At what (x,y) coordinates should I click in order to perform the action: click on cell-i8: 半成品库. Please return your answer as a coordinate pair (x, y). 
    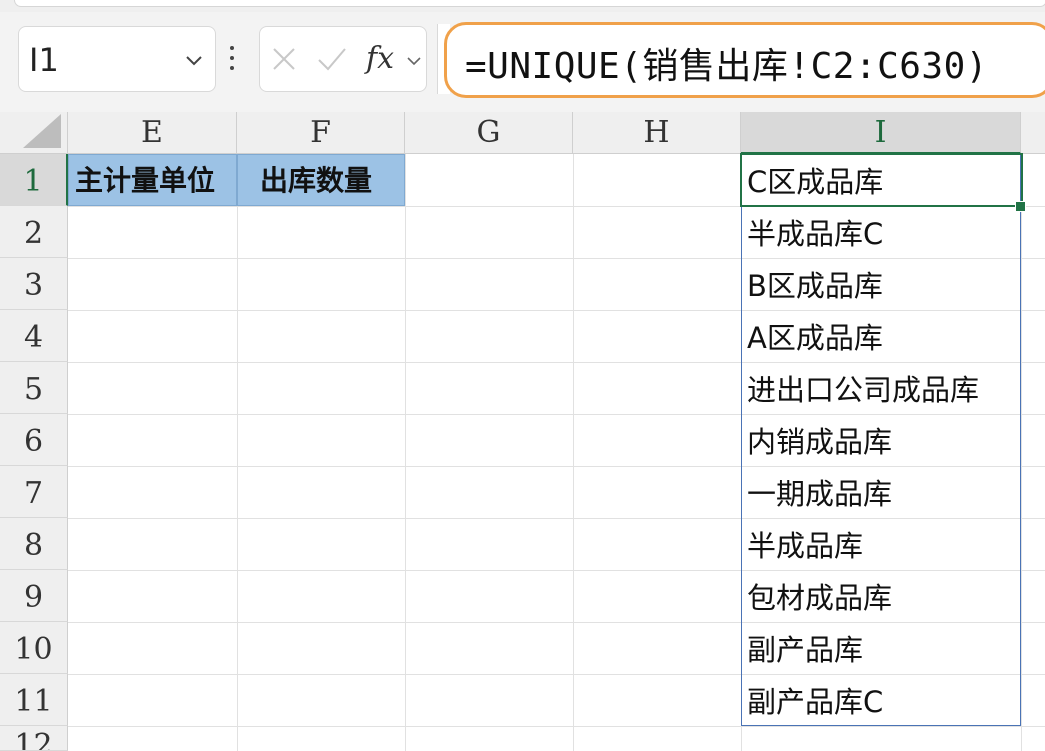
    Looking at the image, I should click on (805, 544).